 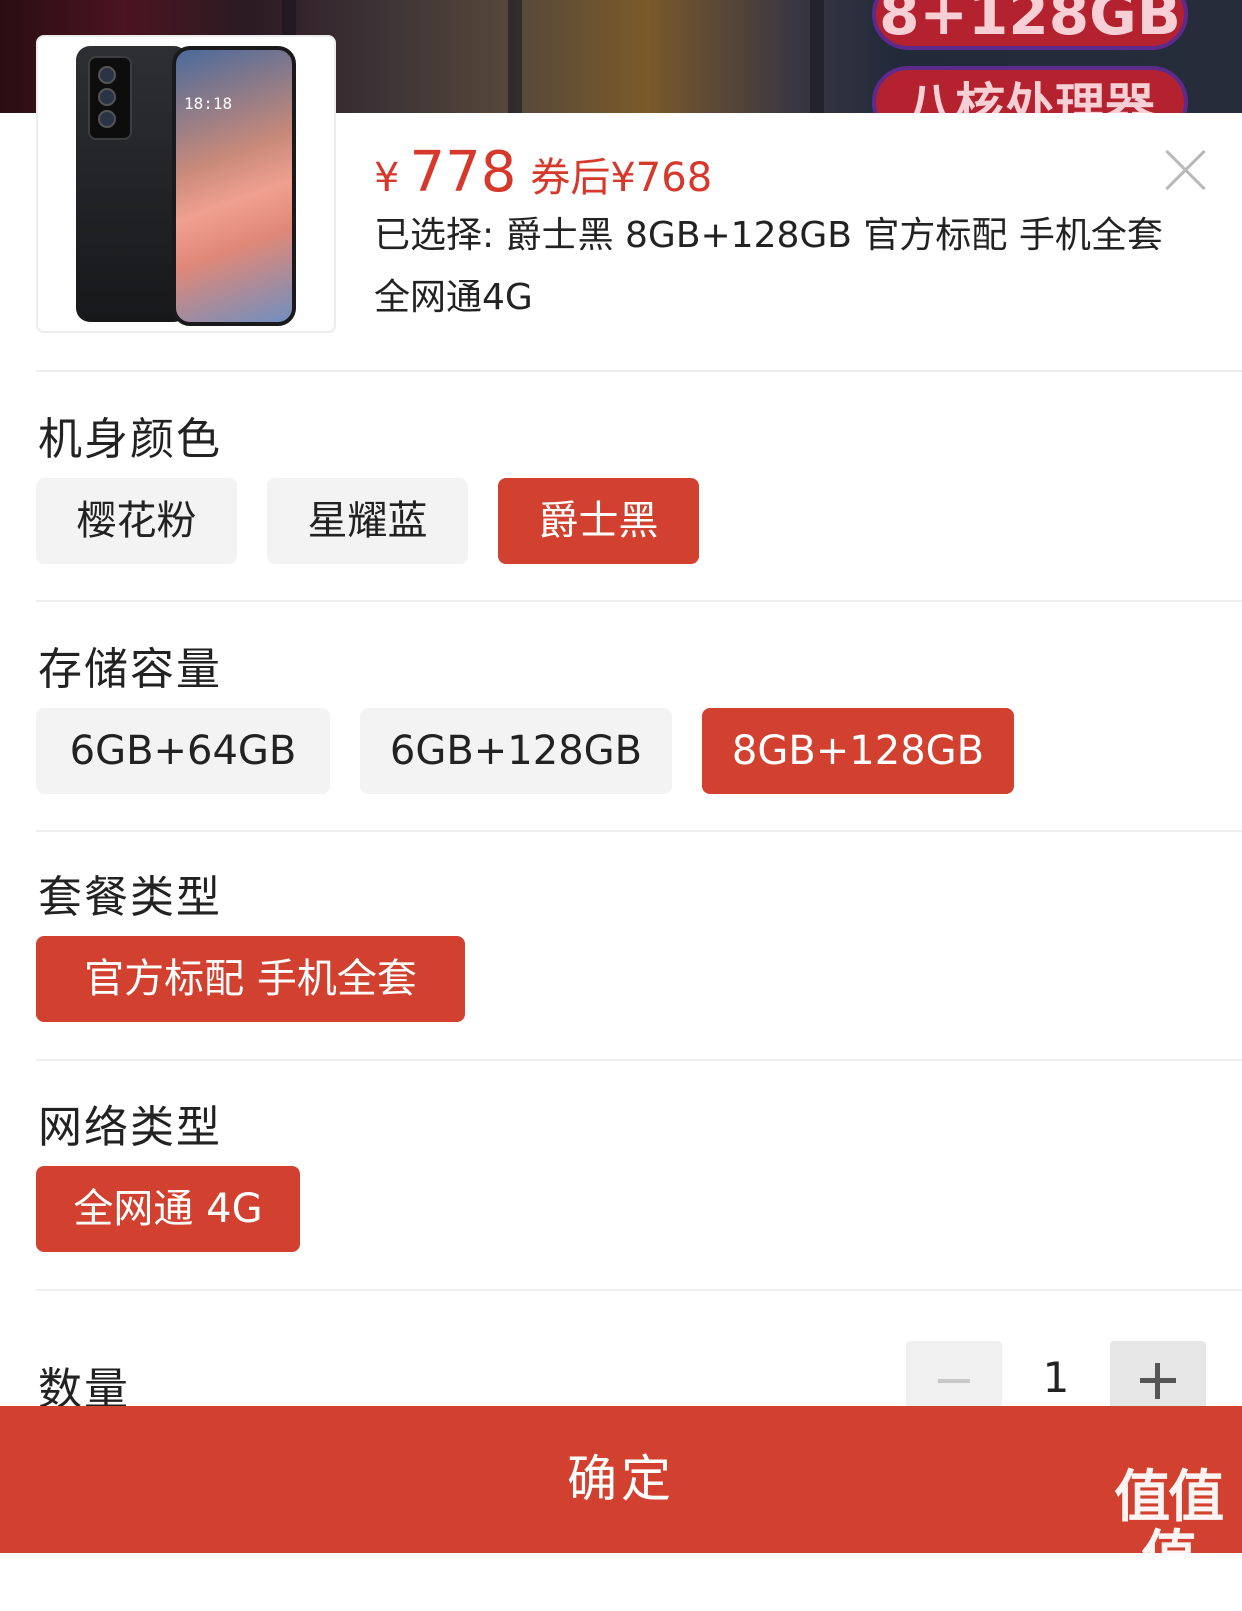 I want to click on package-section-title: 套餐类型, so click(x=130, y=897).